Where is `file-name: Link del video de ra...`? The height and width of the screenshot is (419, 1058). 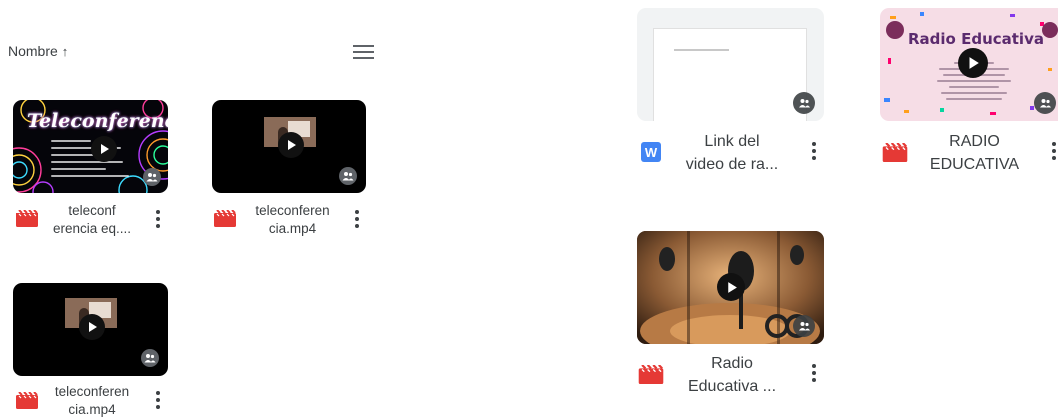 file-name: Link del video de ra... is located at coordinates (732, 153).